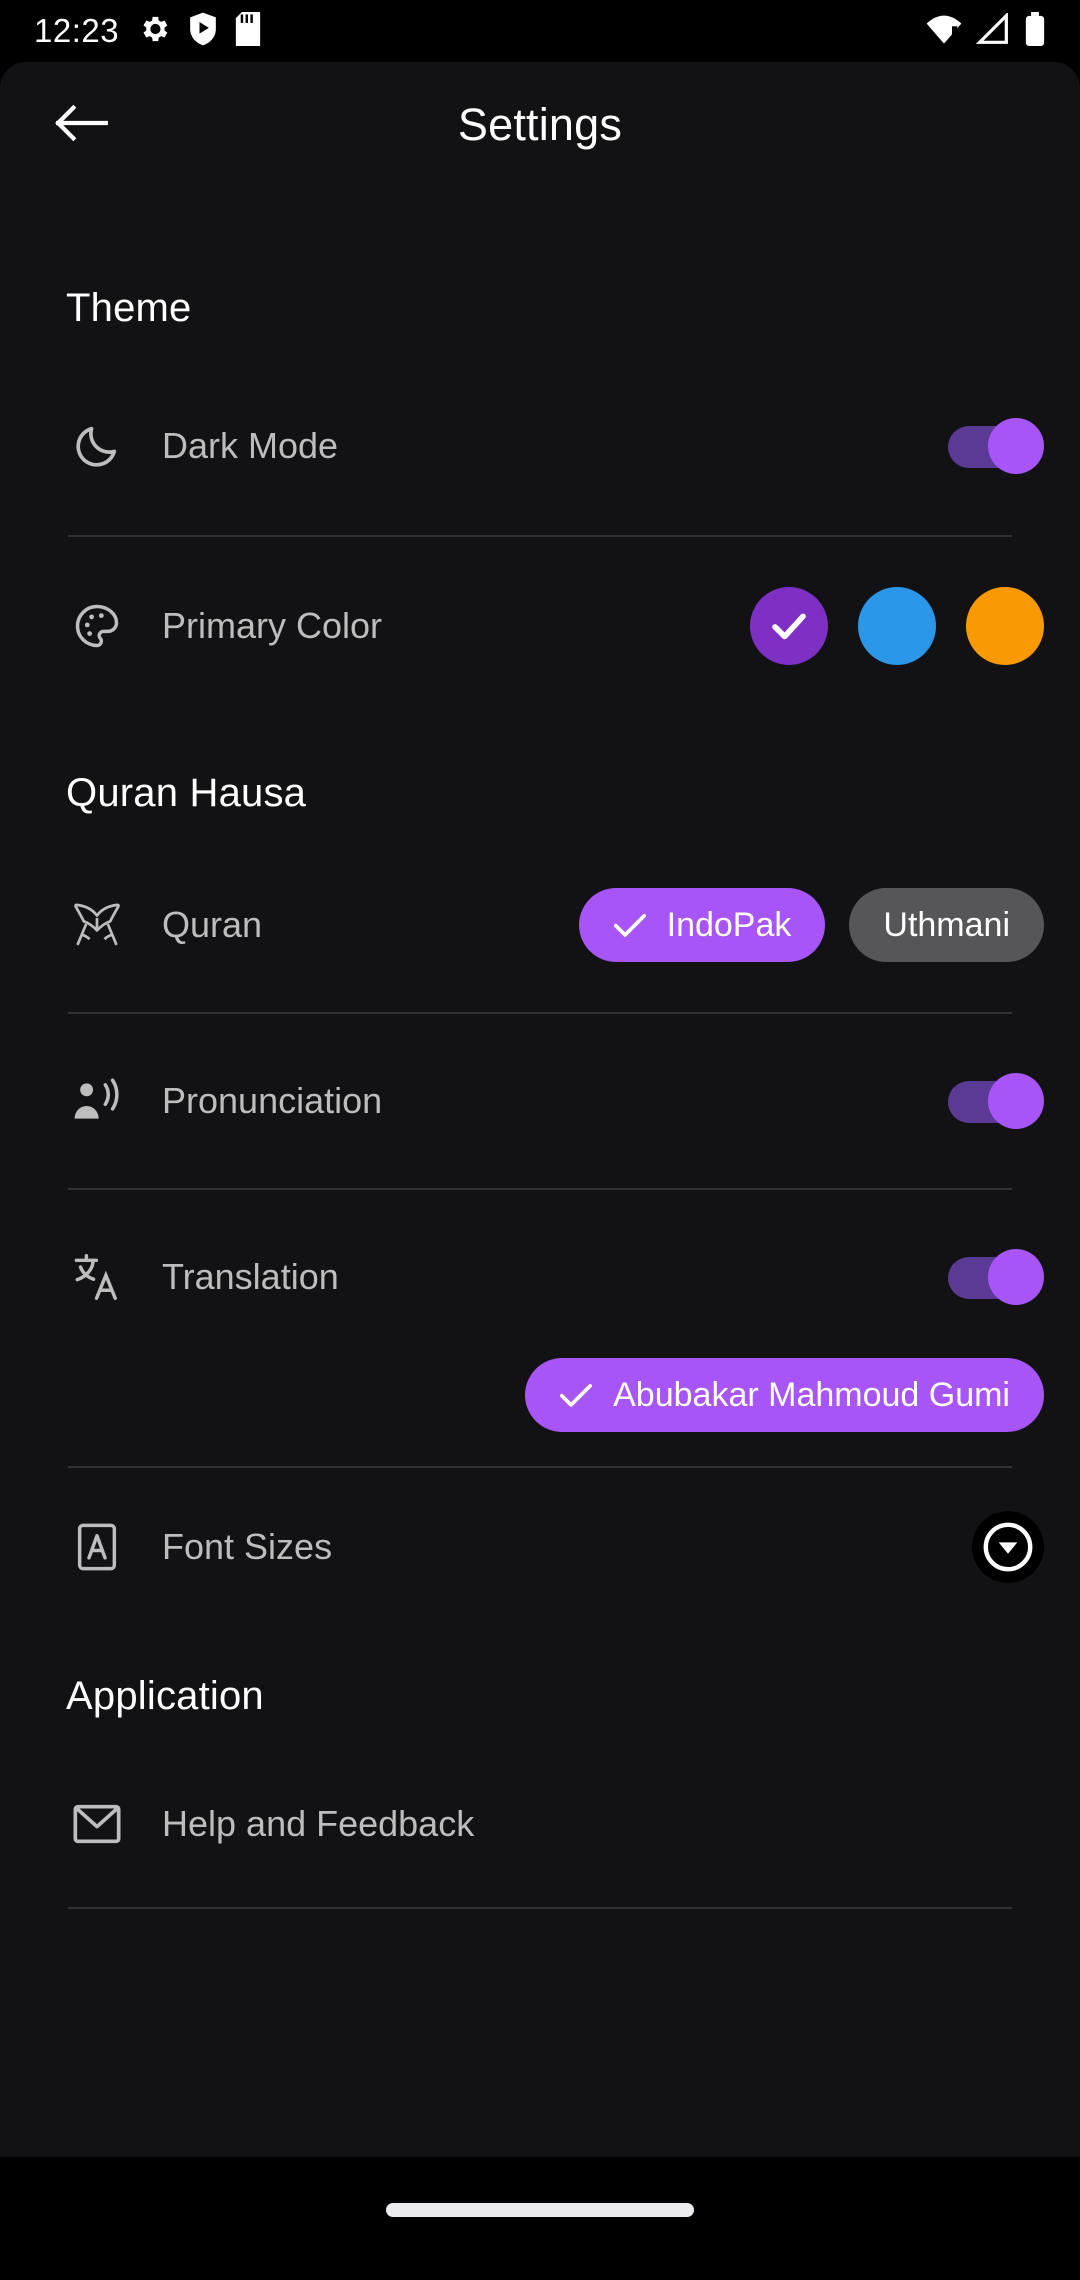 This screenshot has height=2280, width=1080. I want to click on color-swatch-group, so click(897, 626).